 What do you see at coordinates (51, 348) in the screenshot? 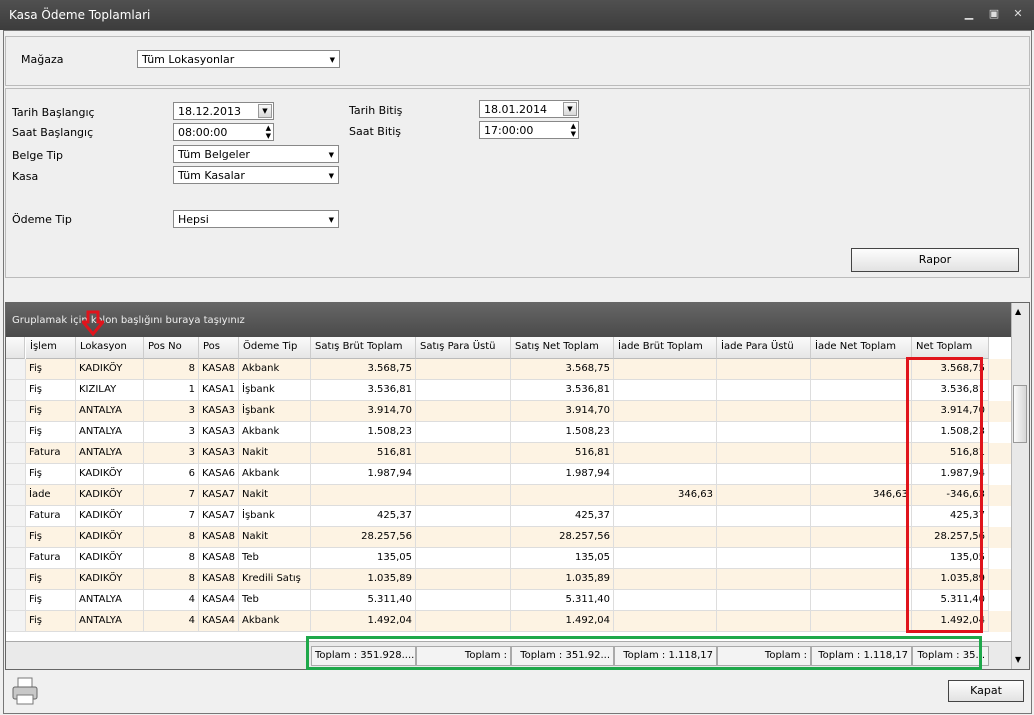
I see `column-header: İşlem` at bounding box center [51, 348].